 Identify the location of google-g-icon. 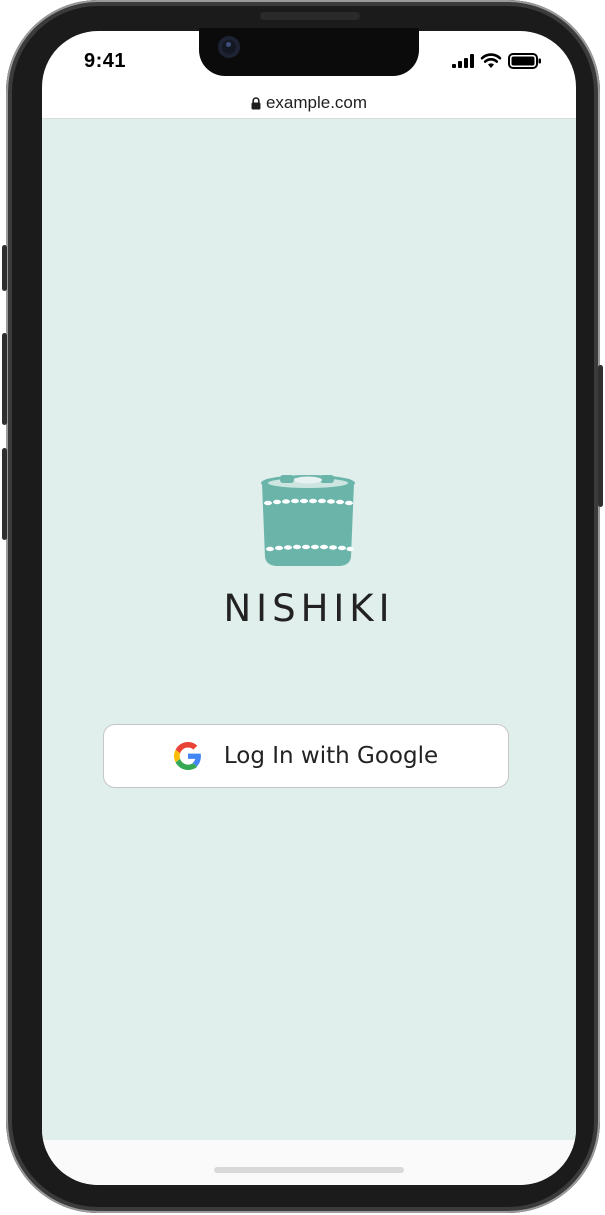
(187, 756).